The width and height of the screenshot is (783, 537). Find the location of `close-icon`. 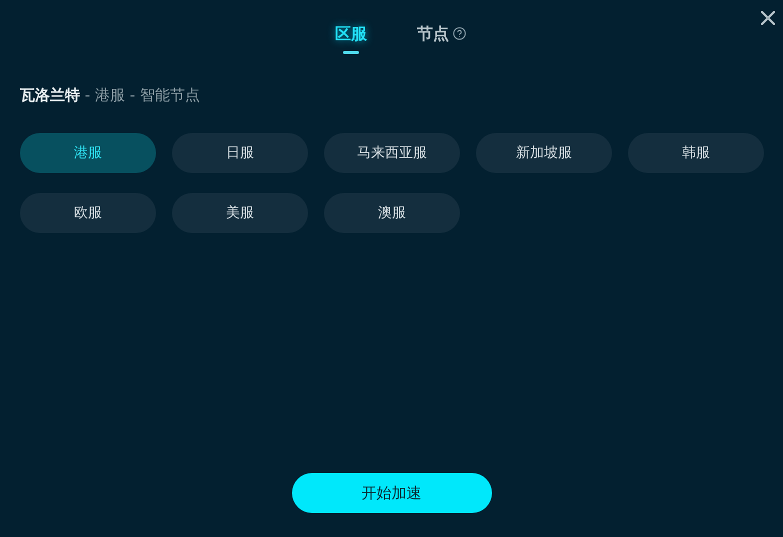

close-icon is located at coordinates (768, 18).